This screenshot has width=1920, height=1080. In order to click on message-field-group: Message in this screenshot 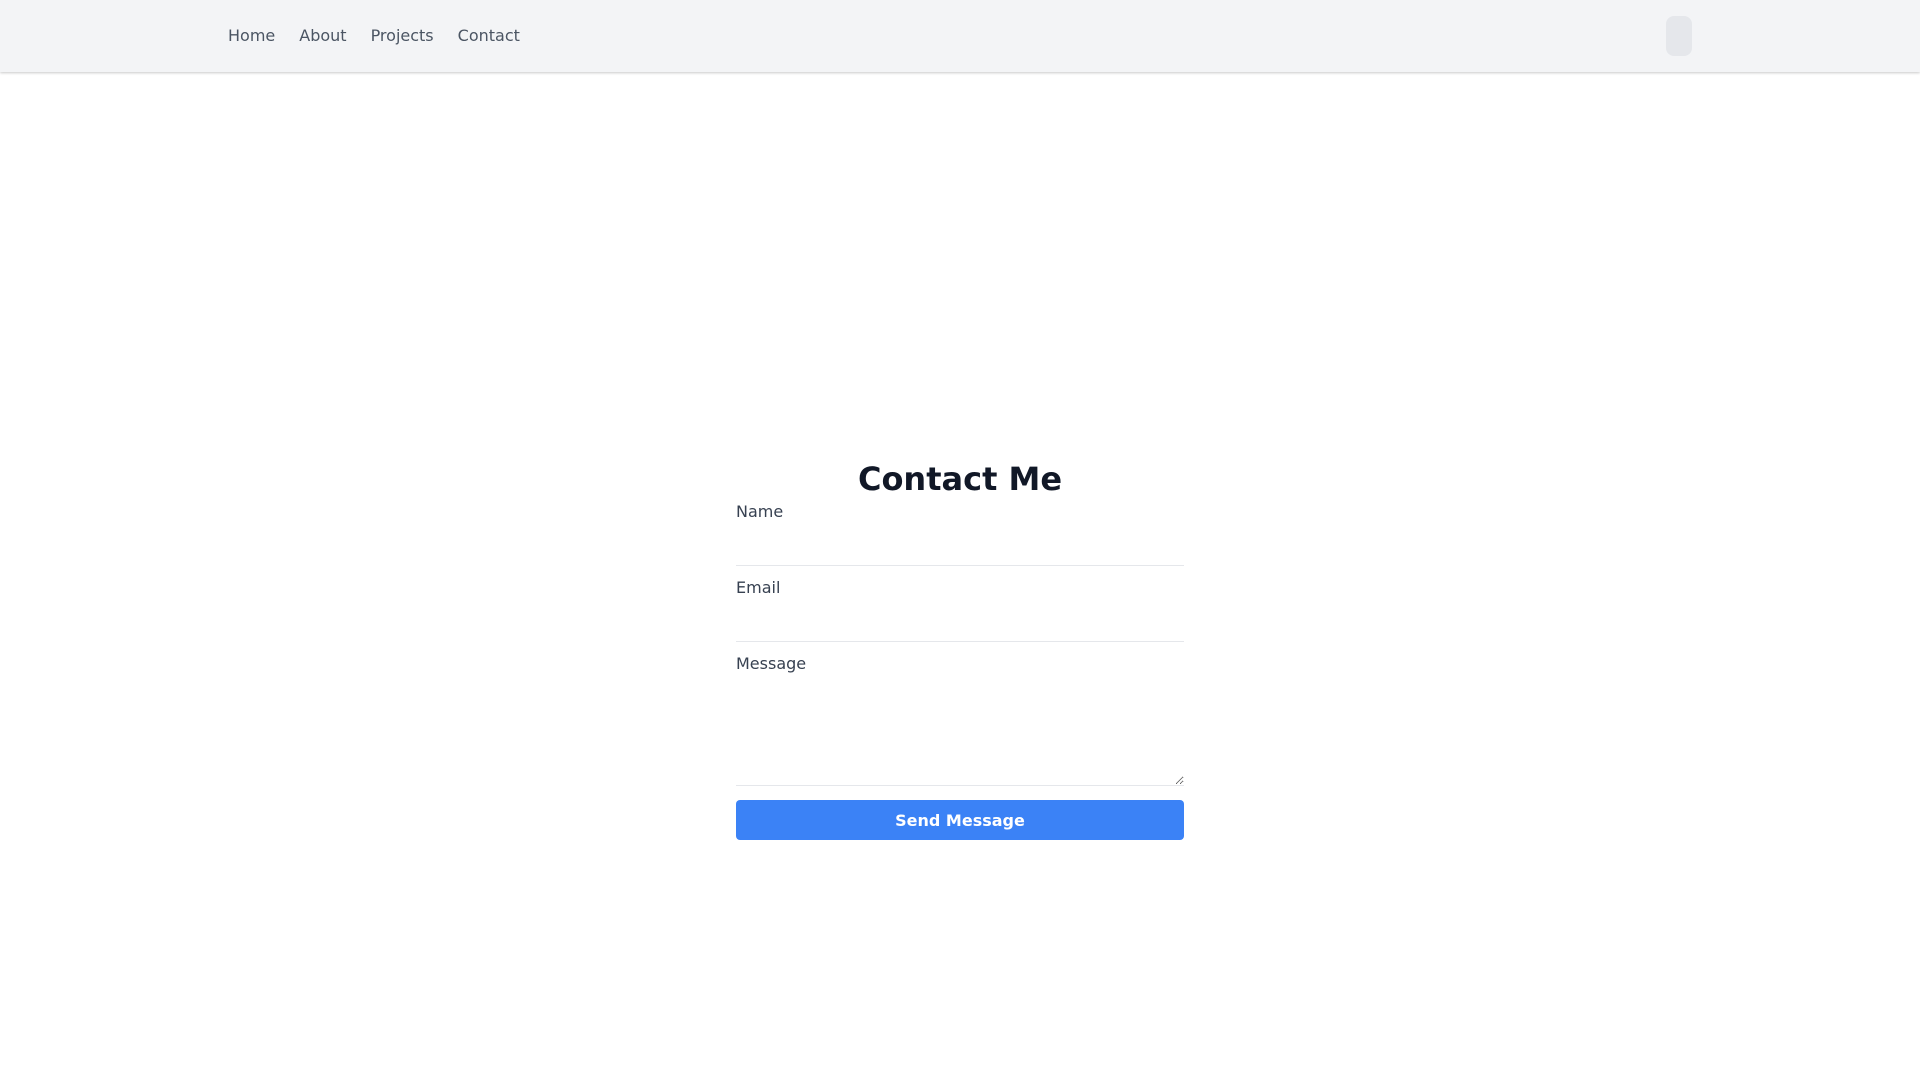, I will do `click(960, 720)`.